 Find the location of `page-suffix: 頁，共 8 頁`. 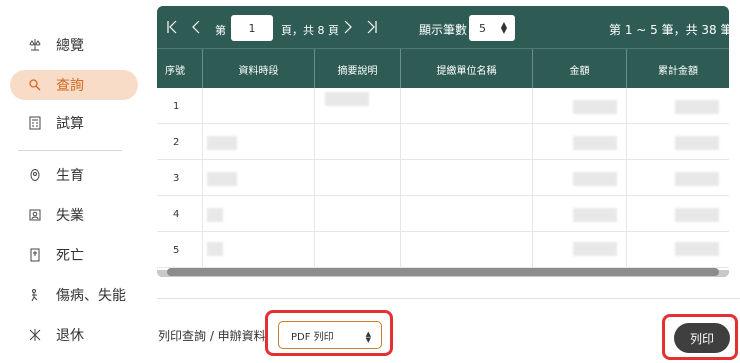

page-suffix: 頁，共 8 頁 is located at coordinates (310, 30).